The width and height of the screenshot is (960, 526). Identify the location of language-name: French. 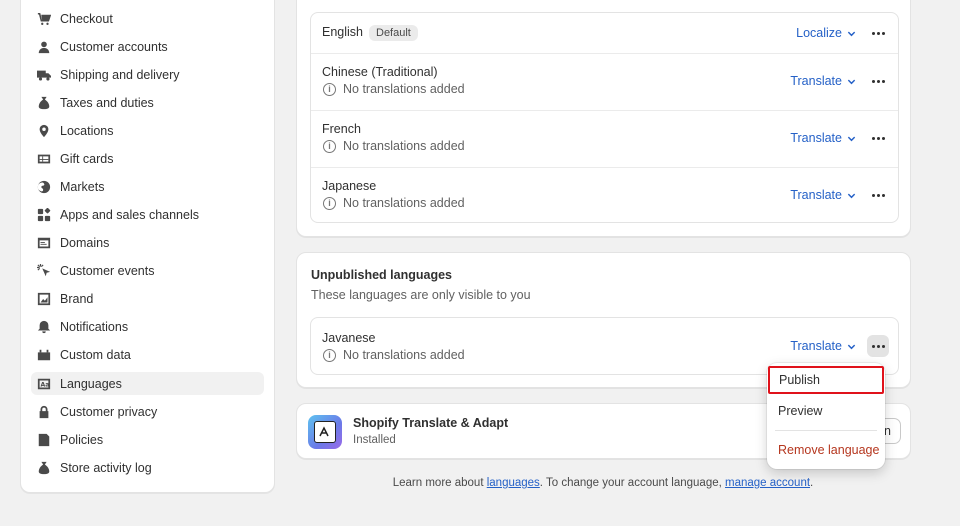
(341, 129).